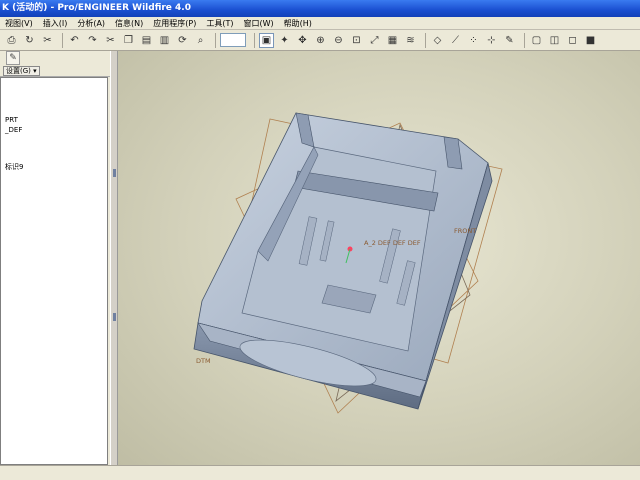 This screenshot has width=640, height=480. I want to click on redo-arrow-icon: ↷, so click(92, 40).